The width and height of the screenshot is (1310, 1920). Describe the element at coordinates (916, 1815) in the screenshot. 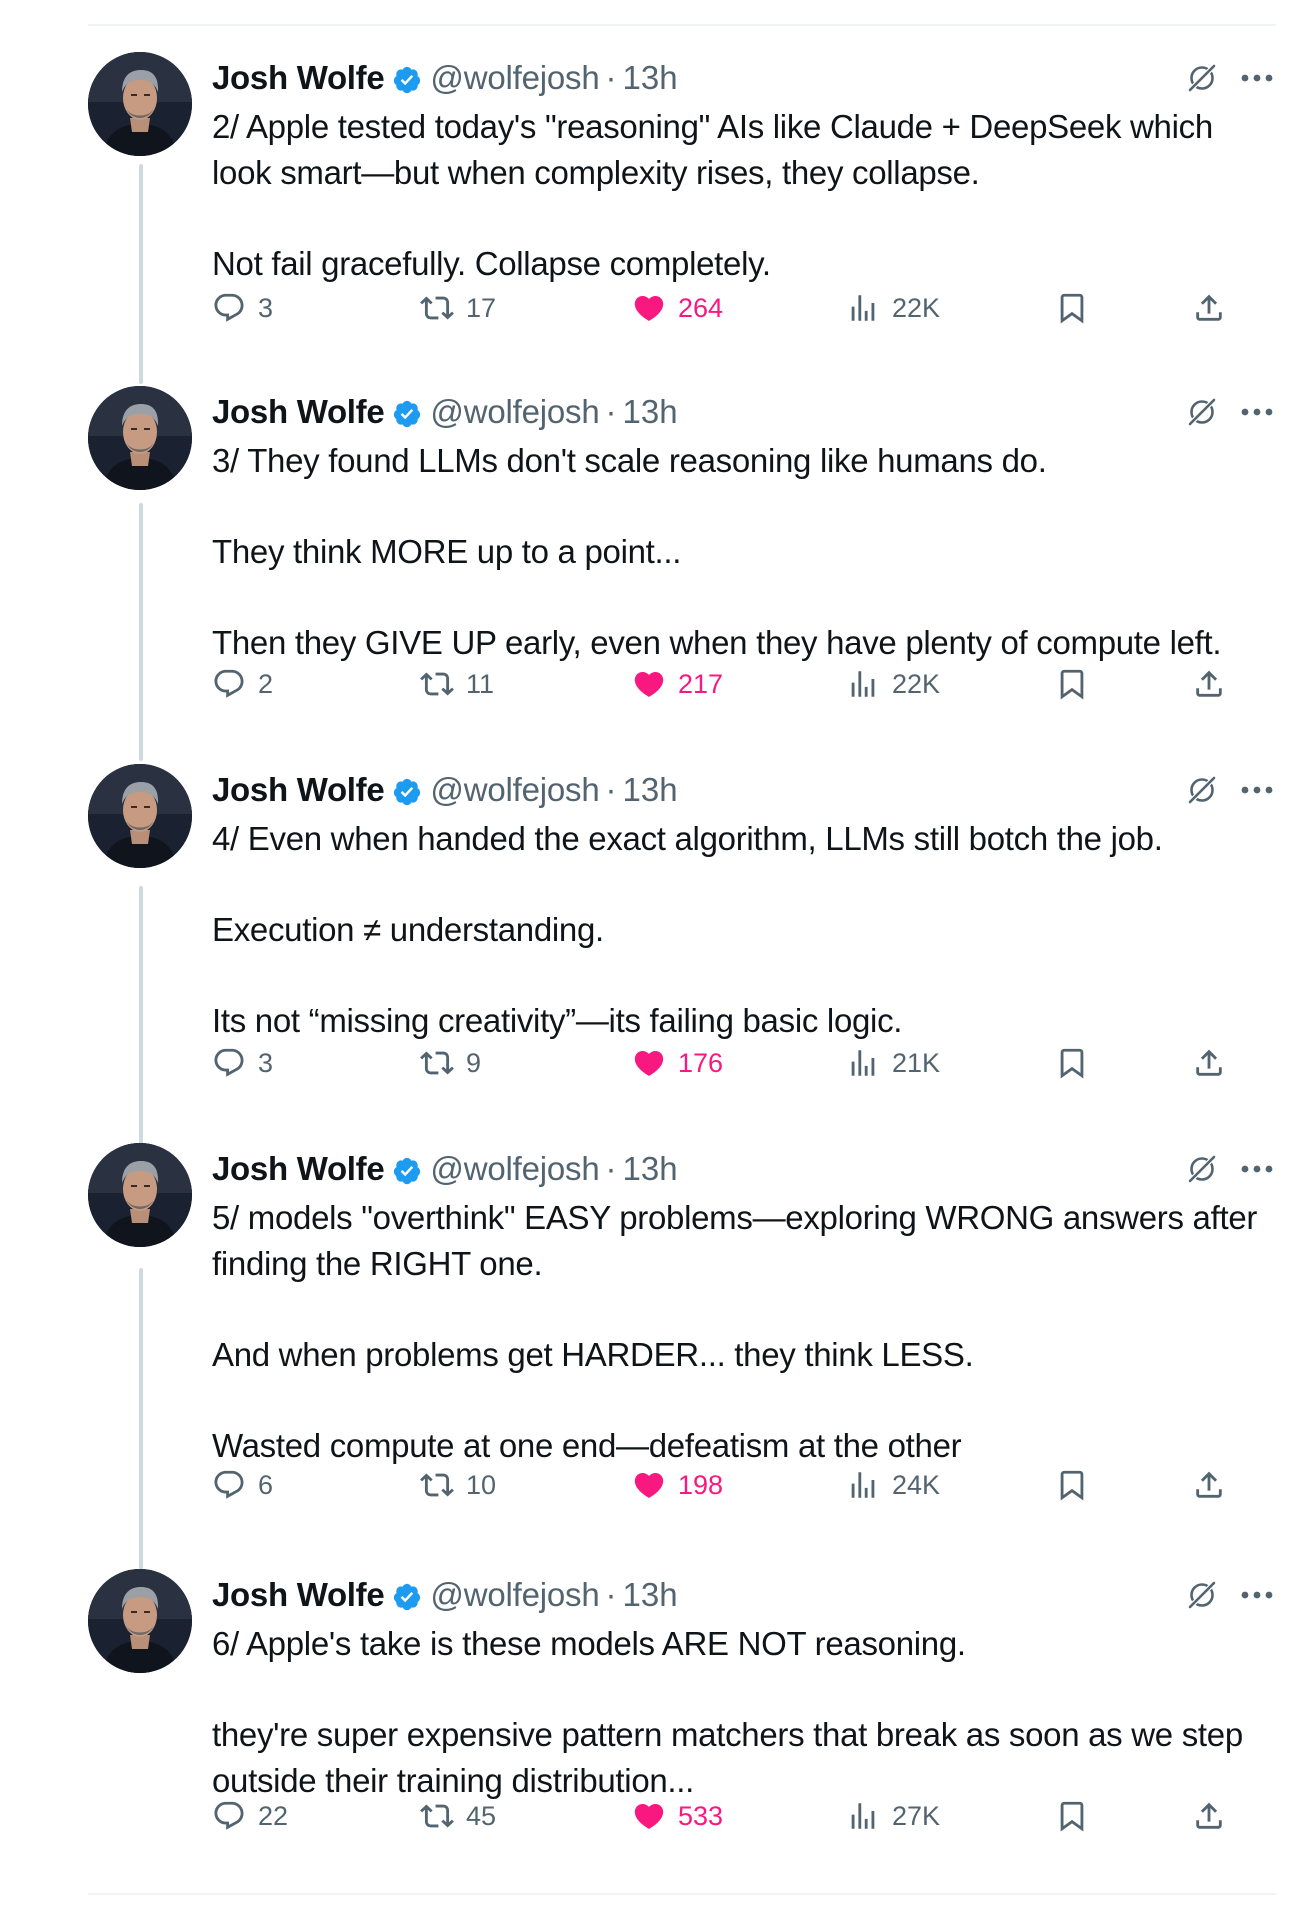

I see `views-count: 27K` at that location.